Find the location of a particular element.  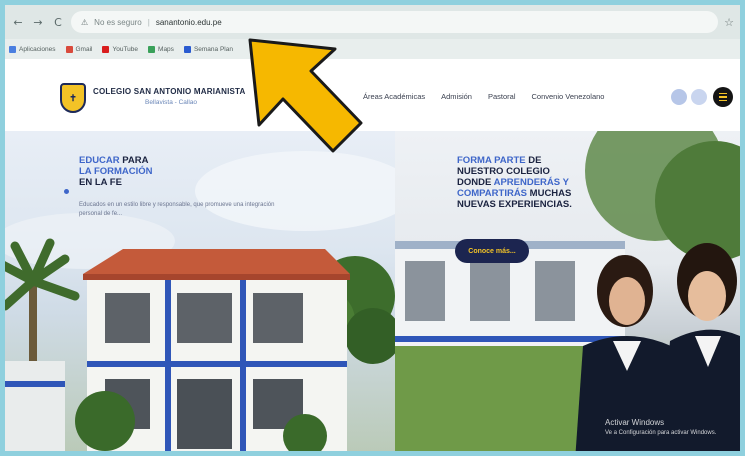

bookmark-youtube: YouTube is located at coordinates (120, 49).